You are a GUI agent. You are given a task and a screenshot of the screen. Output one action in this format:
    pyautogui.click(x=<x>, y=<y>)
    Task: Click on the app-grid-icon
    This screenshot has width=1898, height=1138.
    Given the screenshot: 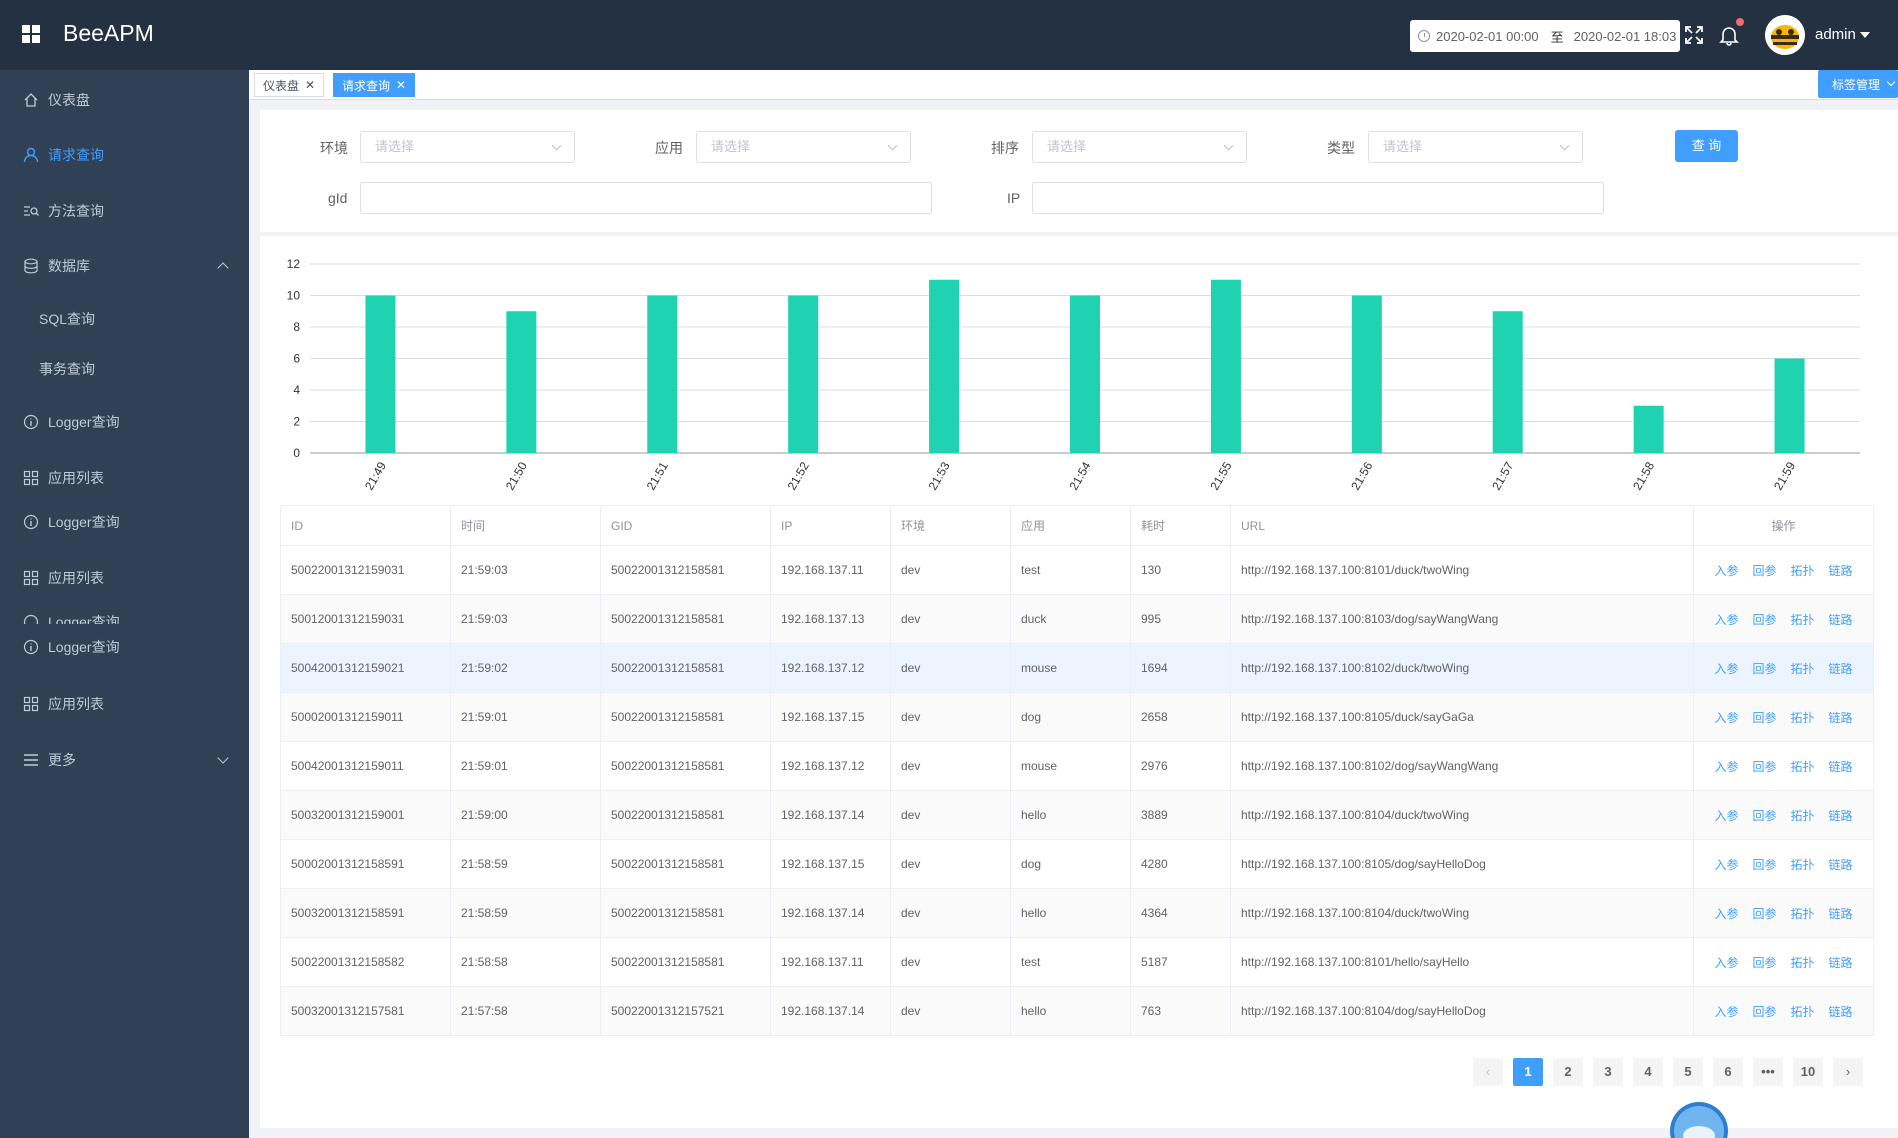 What is the action you would take?
    pyautogui.click(x=31, y=34)
    